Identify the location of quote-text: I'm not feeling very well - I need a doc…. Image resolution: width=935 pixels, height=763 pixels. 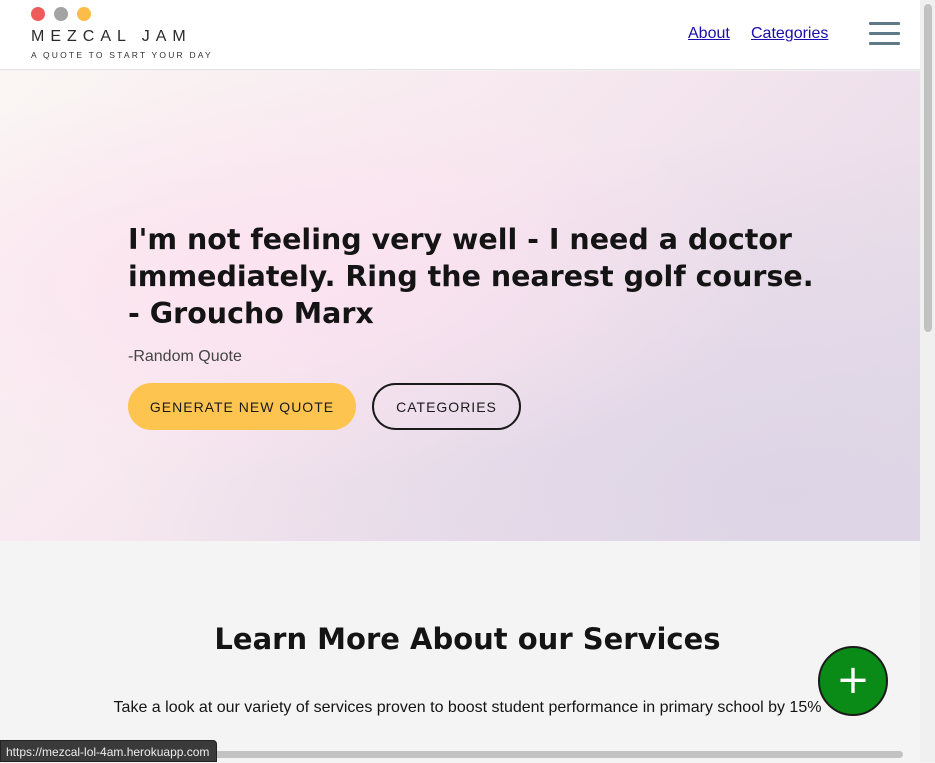
(471, 276).